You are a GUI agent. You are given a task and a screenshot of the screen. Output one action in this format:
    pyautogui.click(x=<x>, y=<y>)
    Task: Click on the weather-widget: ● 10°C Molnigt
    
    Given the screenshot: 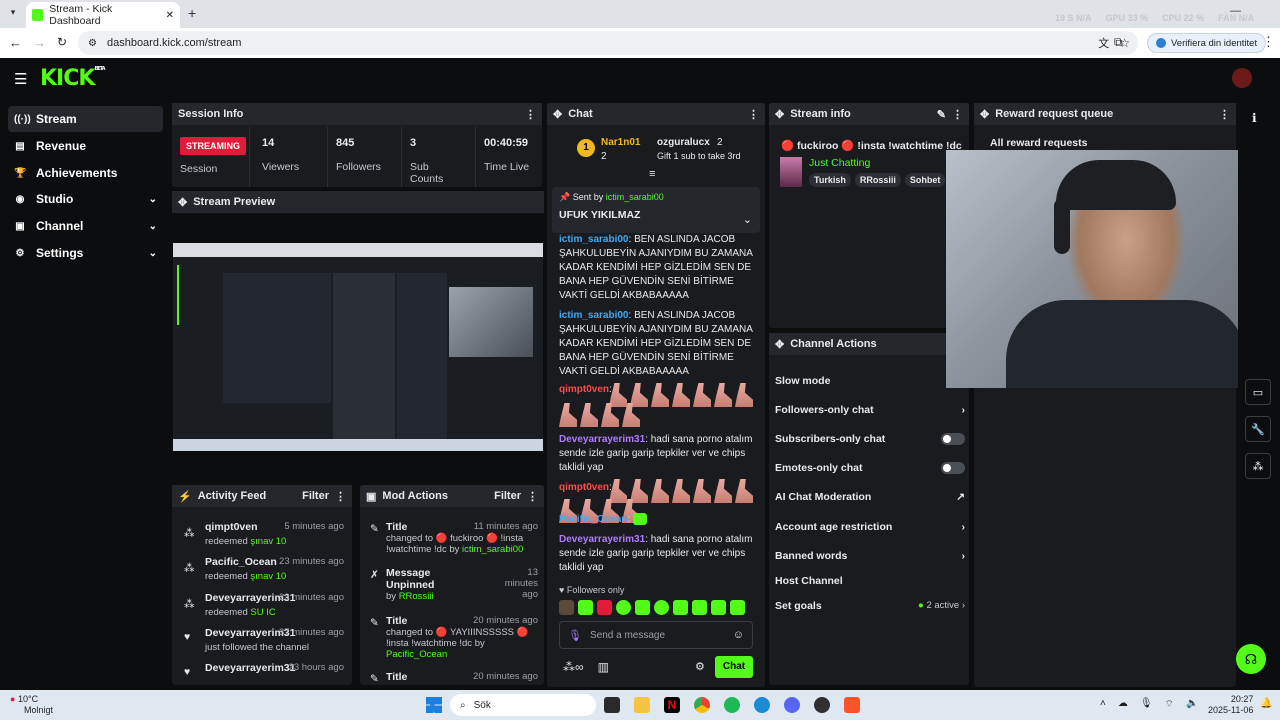 What is the action you would take?
    pyautogui.click(x=31, y=705)
    